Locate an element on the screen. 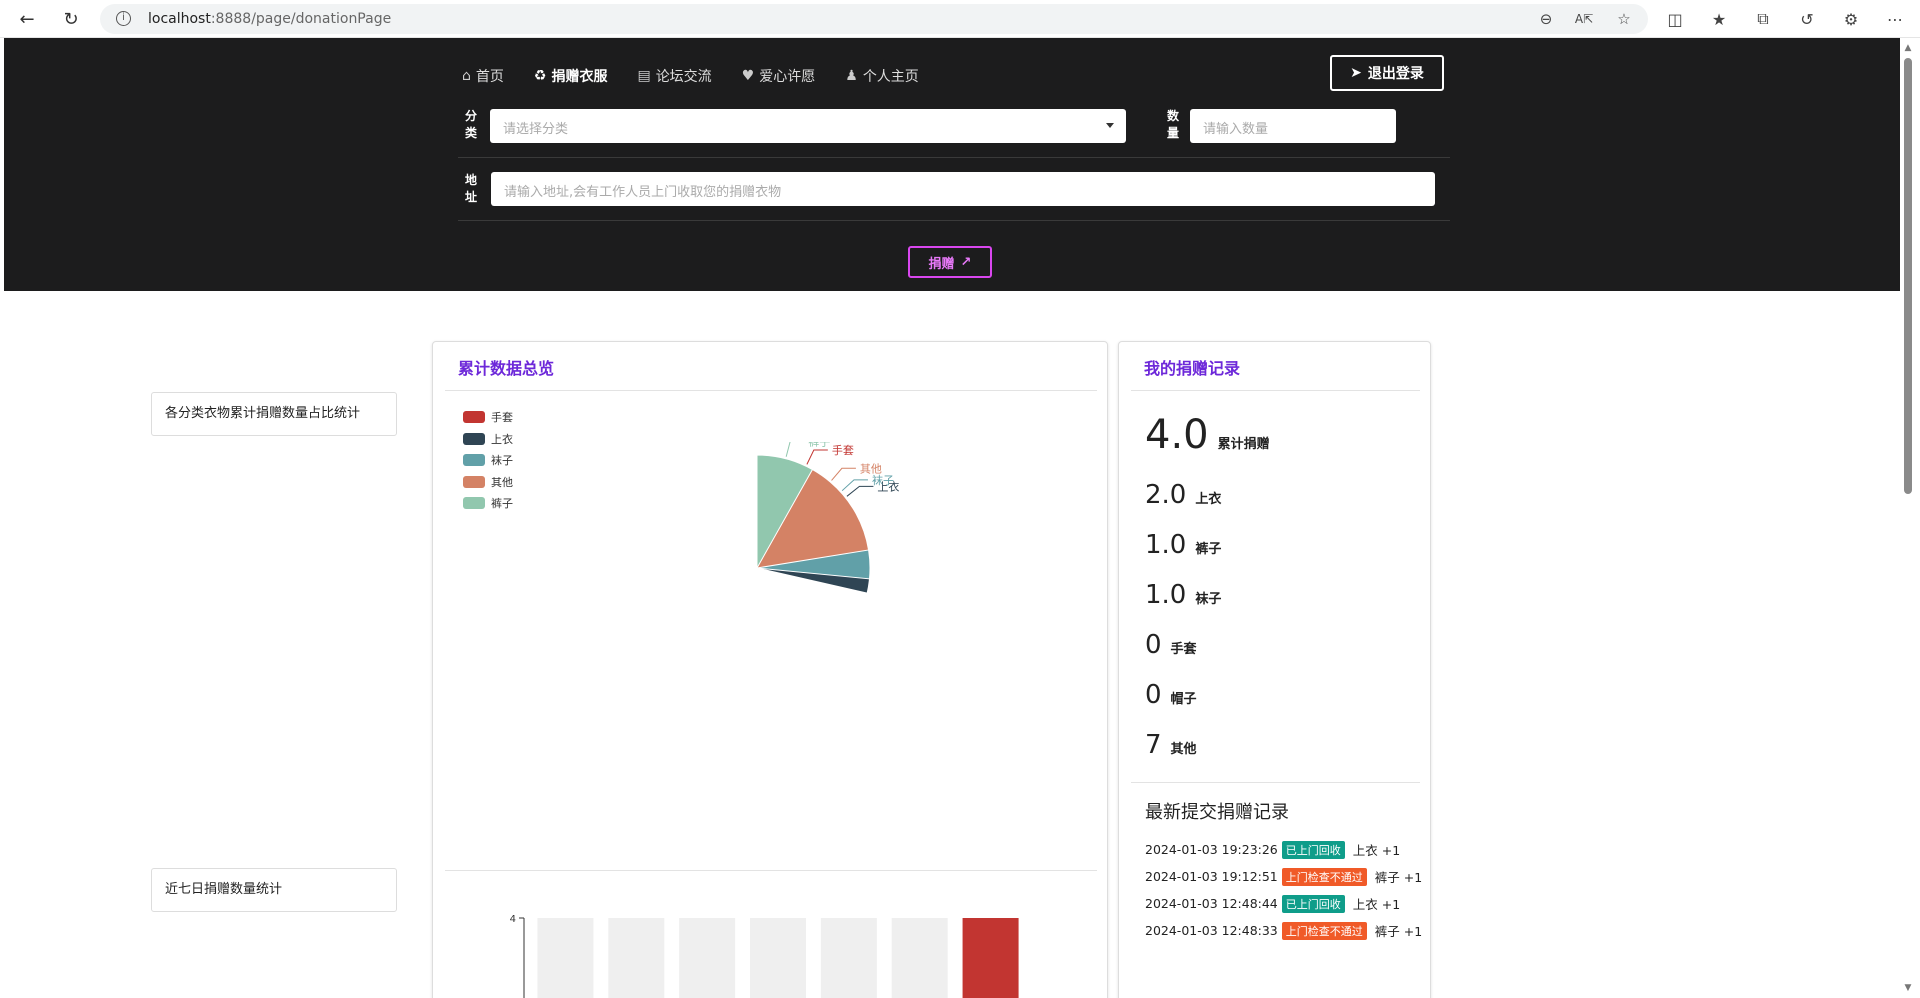  refresh-icon: ↻ is located at coordinates (71, 19).